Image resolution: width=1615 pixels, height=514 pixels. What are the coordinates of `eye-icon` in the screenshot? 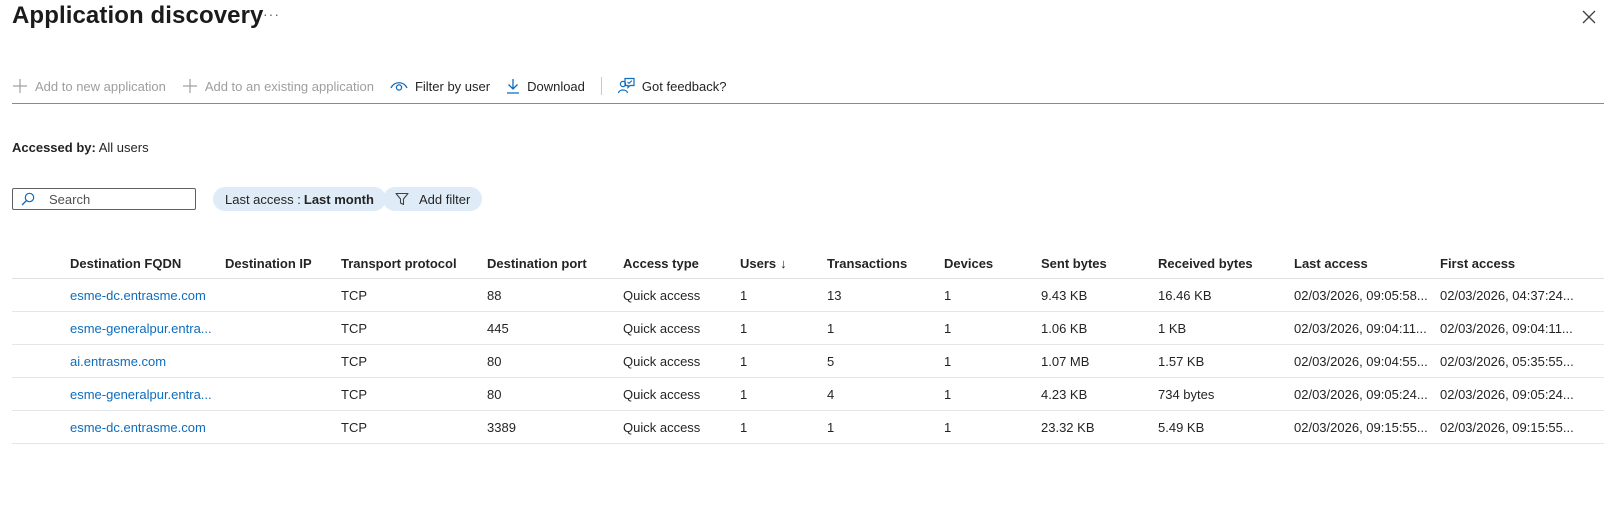 It's located at (399, 86).